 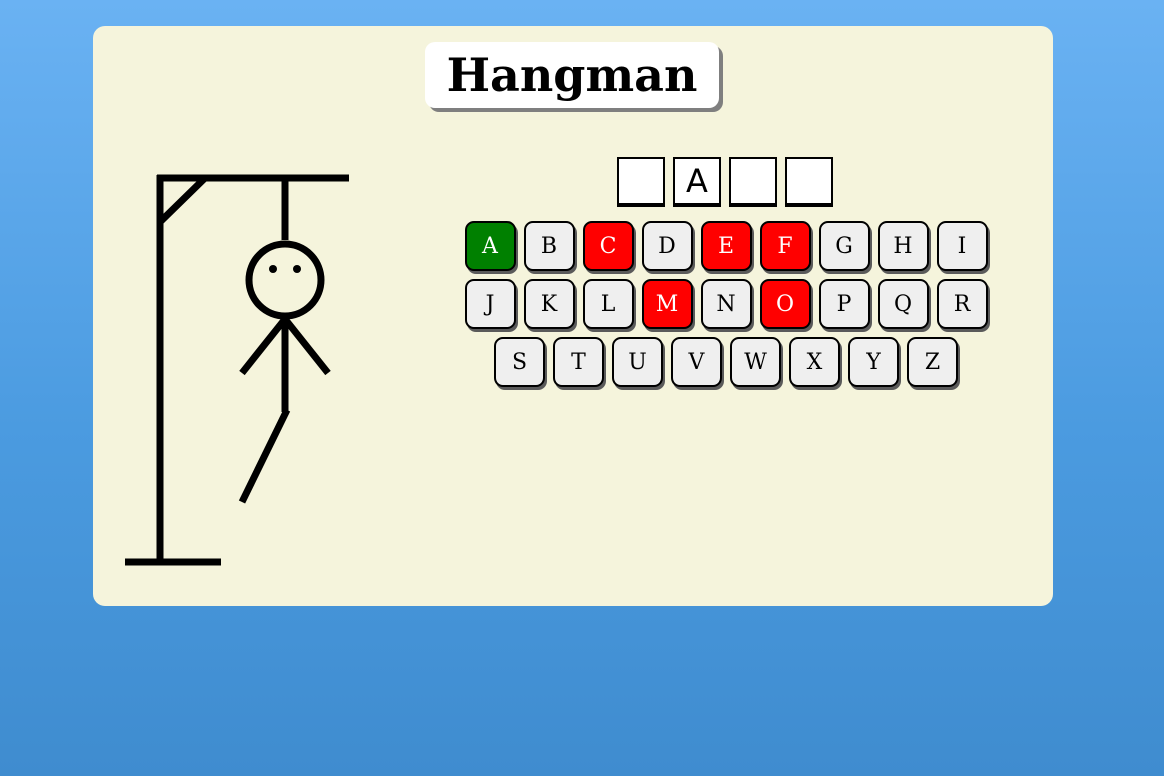 I want to click on key-x: X, so click(x=814, y=362).